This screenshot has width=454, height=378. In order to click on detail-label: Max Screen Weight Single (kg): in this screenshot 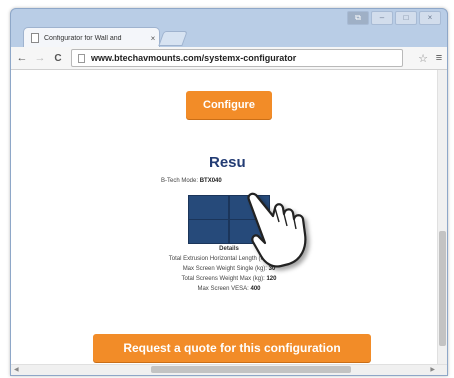, I will do `click(224, 269)`.